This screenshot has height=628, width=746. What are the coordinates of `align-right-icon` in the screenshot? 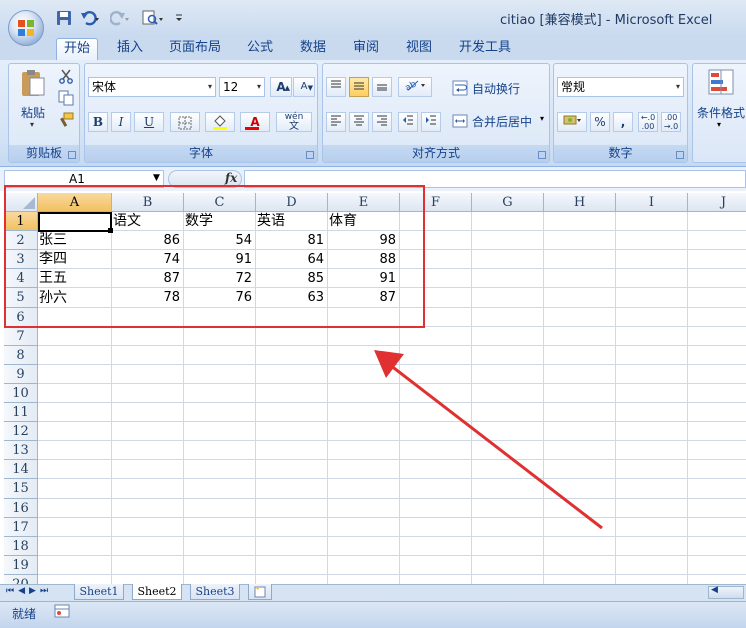 It's located at (382, 122).